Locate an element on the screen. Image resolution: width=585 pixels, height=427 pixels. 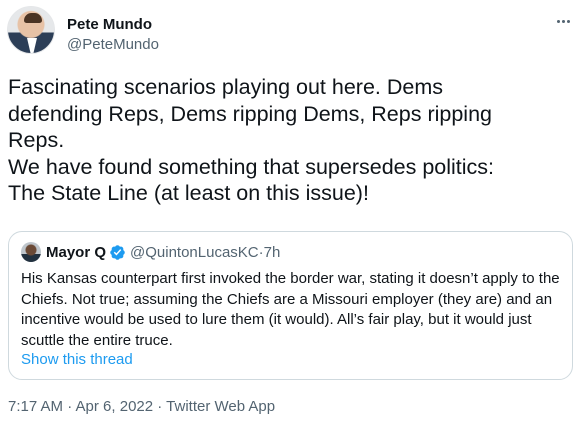
more-icon is located at coordinates (563, 21).